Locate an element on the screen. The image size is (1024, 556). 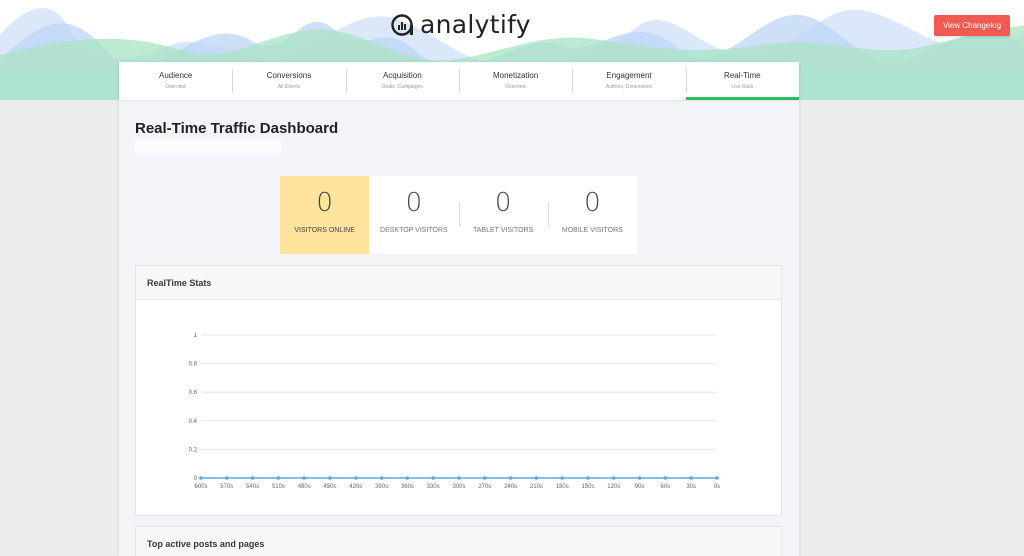
card-title: Top active posts and pages is located at coordinates (458, 541).